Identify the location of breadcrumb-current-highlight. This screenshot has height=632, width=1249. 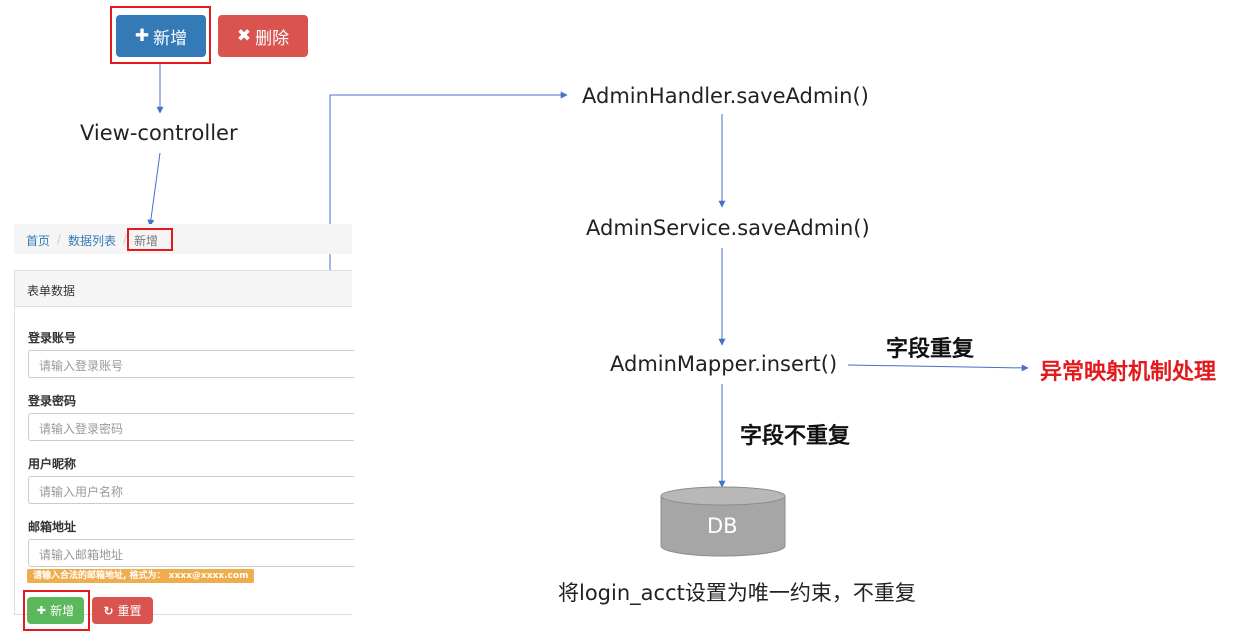
(150, 239).